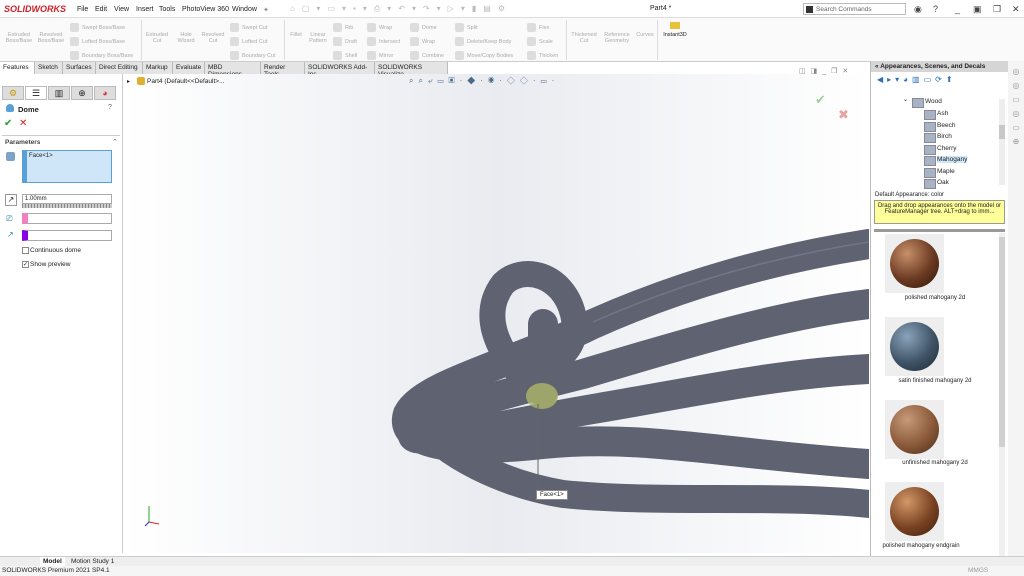 The height and width of the screenshot is (576, 1024). What do you see at coordinates (67, 218) in the screenshot?
I see `constraint-point-field` at bounding box center [67, 218].